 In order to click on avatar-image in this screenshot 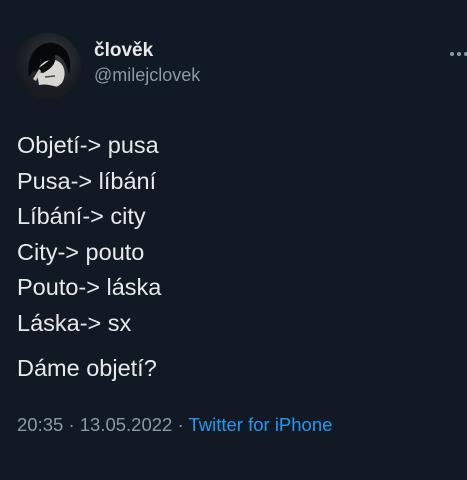, I will do `click(50, 70)`.